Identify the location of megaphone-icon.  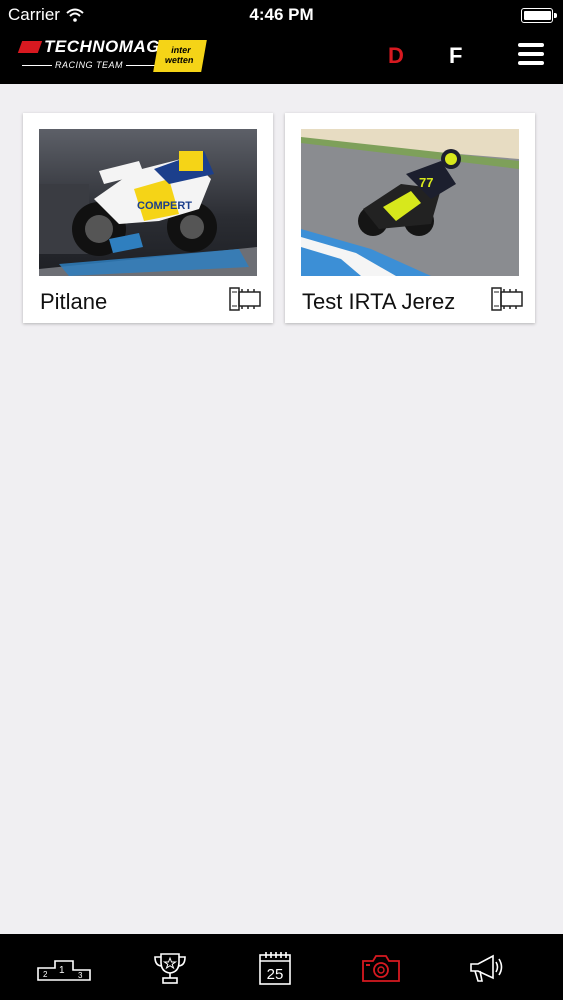
(486, 968).